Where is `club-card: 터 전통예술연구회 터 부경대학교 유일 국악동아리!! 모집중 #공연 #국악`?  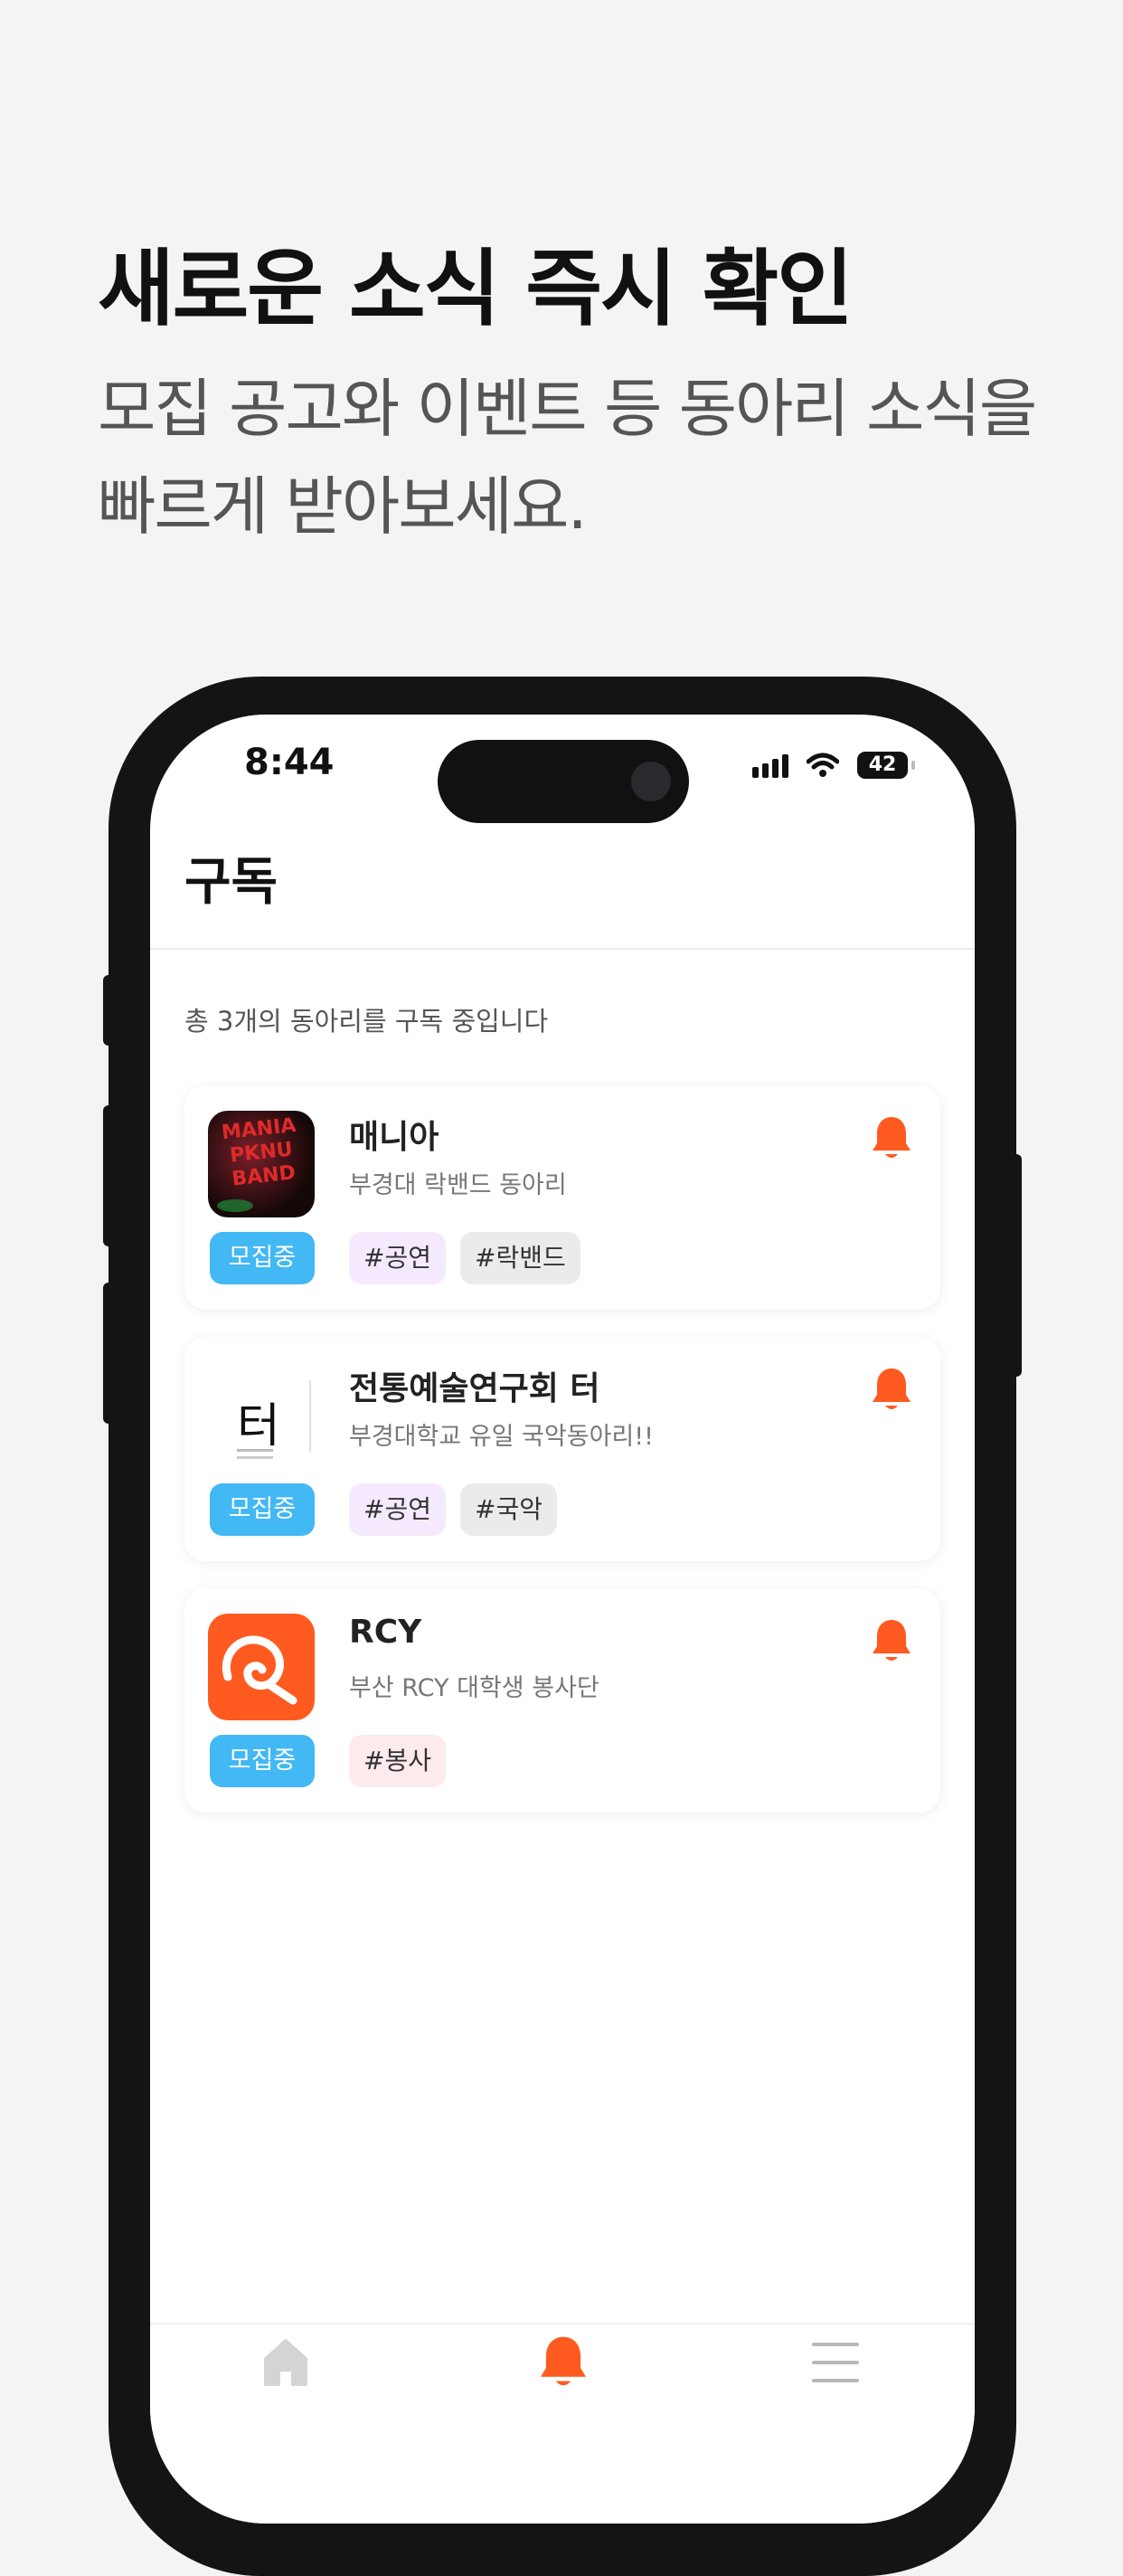 club-card: 터 전통예술연구회 터 부경대학교 유일 국악동아리!! 모집중 #공연 #국악 is located at coordinates (562, 1449).